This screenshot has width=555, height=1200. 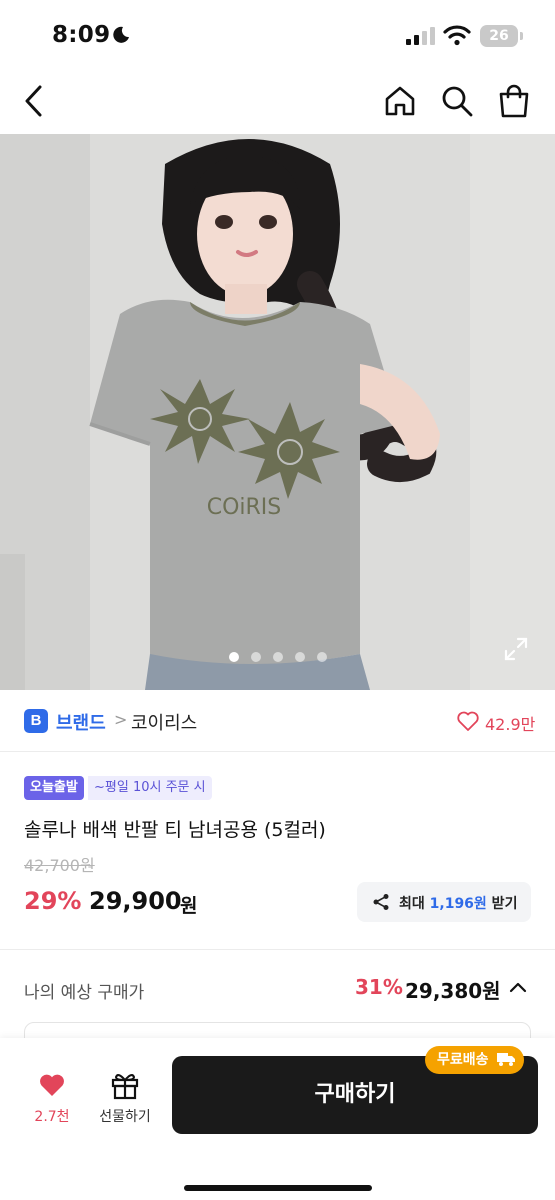 What do you see at coordinates (81, 722) in the screenshot?
I see `brand-label: 브랜드` at bounding box center [81, 722].